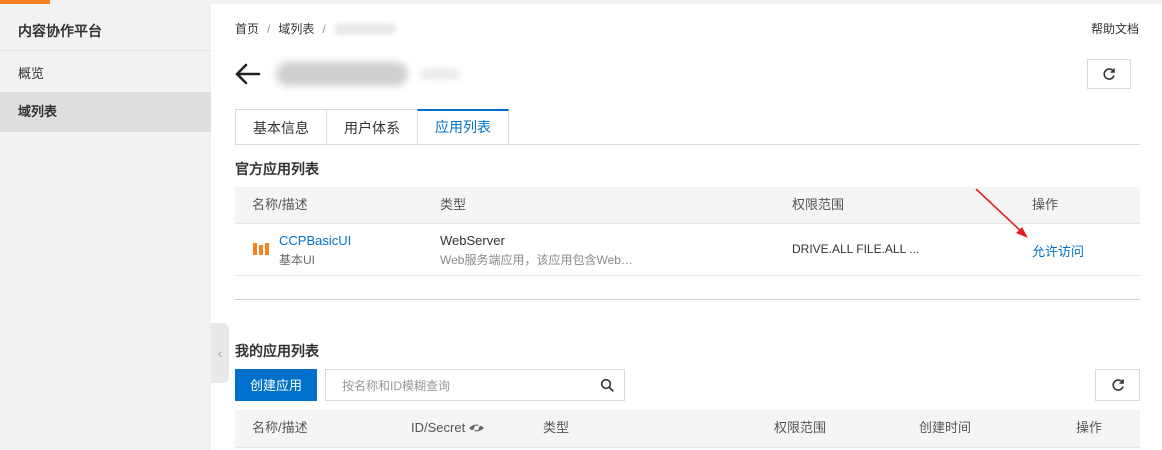  What do you see at coordinates (945, 427) in the screenshot?
I see `column-header-created-time: 创建时间` at bounding box center [945, 427].